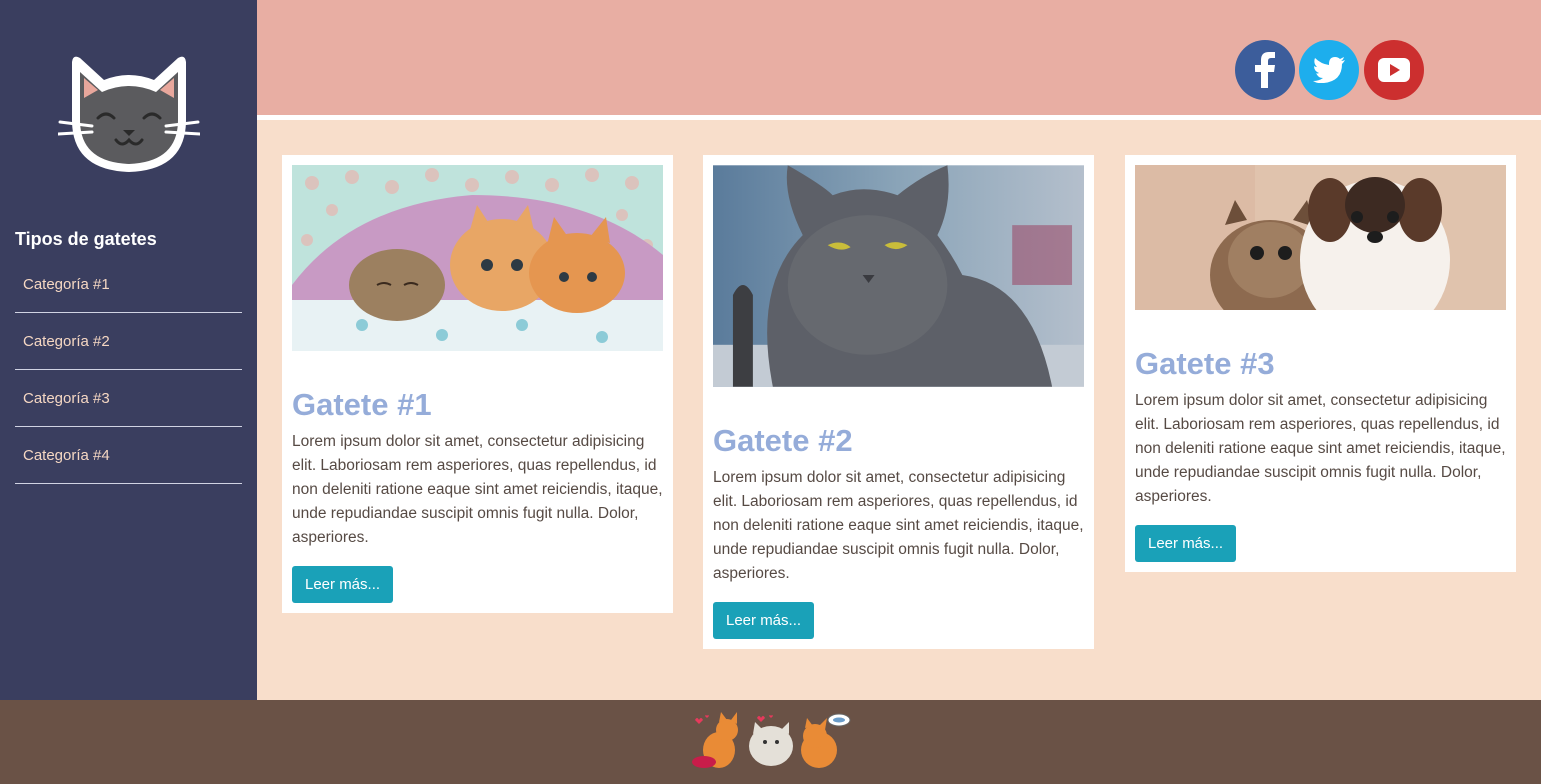  What do you see at coordinates (128, 341) in the screenshot?
I see `sidebar-item-categoria-2: Categoría #2` at bounding box center [128, 341].